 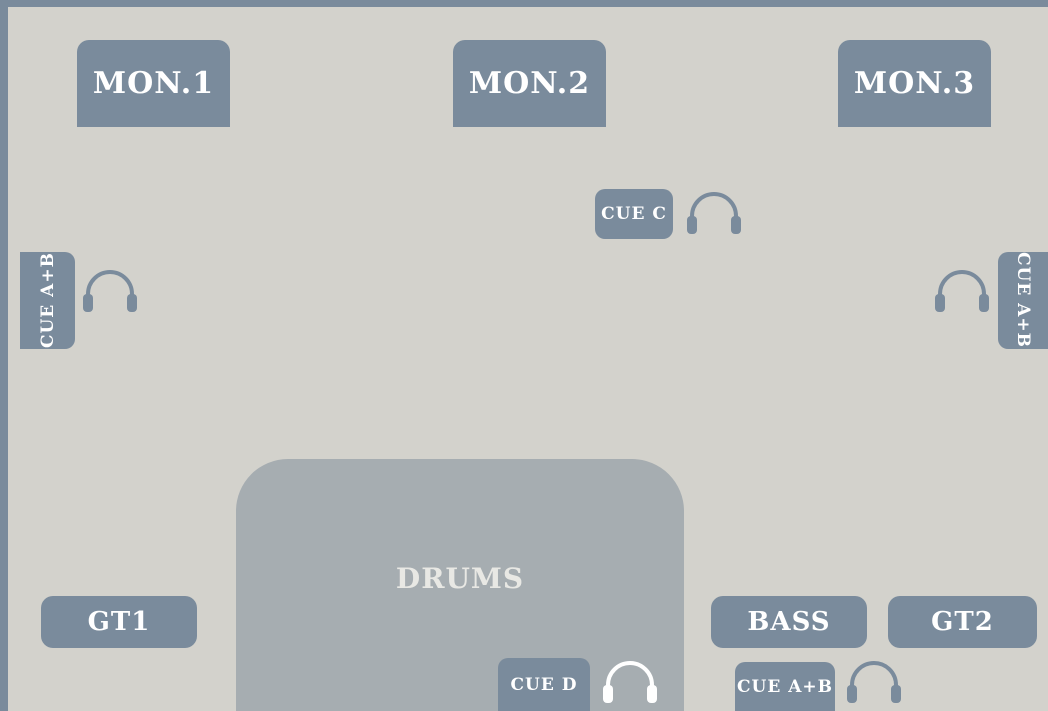 I want to click on monitor-3: MON.3, so click(x=914, y=83).